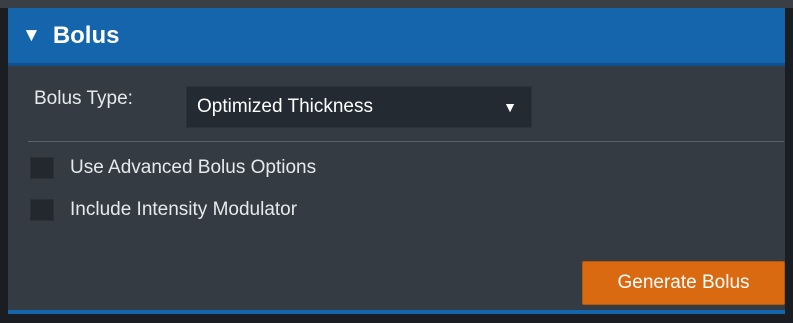 The height and width of the screenshot is (323, 793). I want to click on bolus-type-label: Bolus Type:, so click(83, 98).